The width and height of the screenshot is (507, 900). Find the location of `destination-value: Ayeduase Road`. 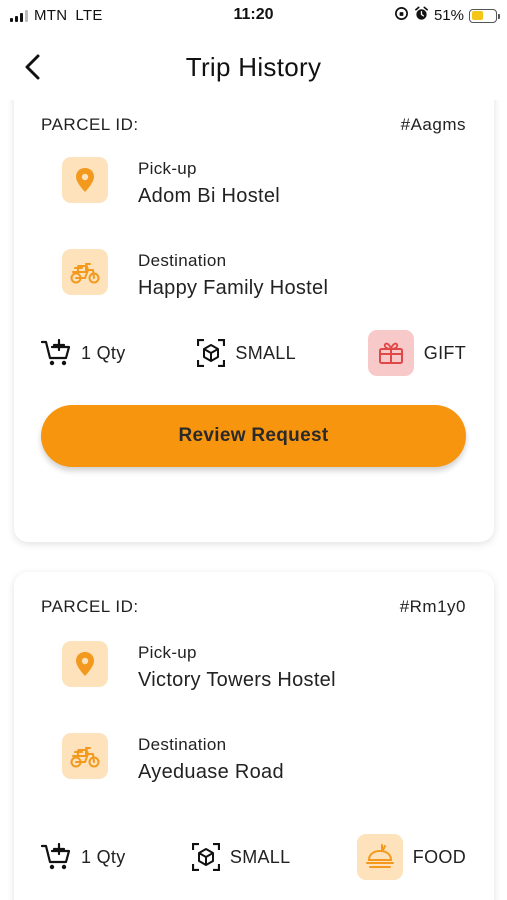

destination-value: Ayeduase Road is located at coordinates (211, 772).